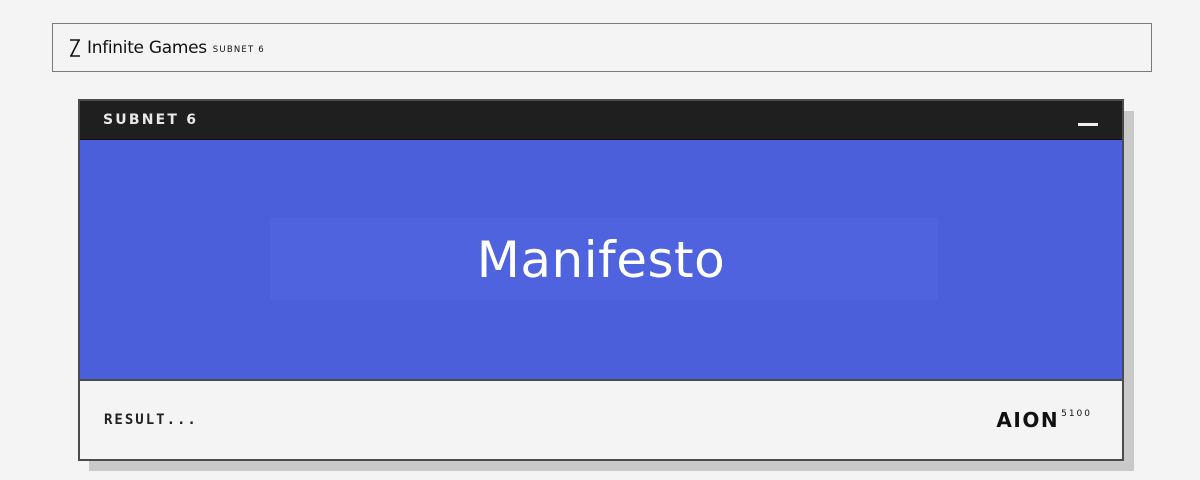 This screenshot has width=1200, height=480. What do you see at coordinates (151, 120) in the screenshot?
I see `window-title: SUBNET 6` at bounding box center [151, 120].